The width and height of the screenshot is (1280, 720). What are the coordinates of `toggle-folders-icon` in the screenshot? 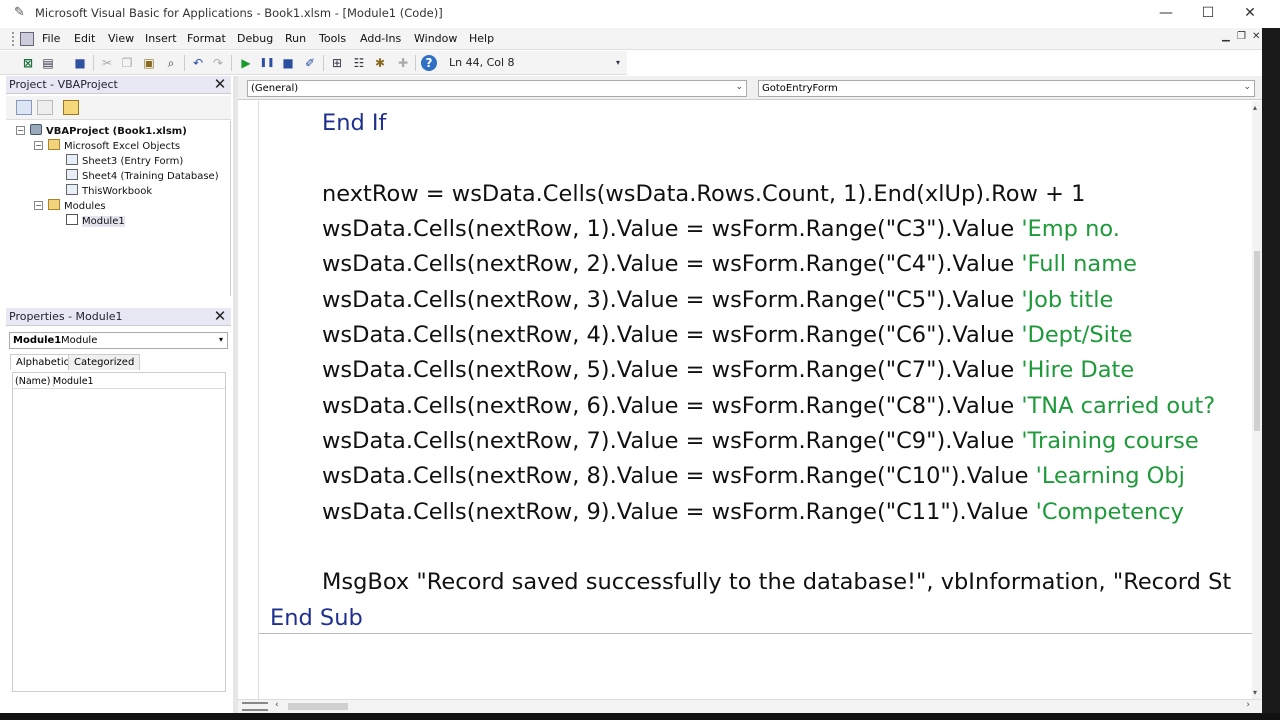 It's located at (71, 107).